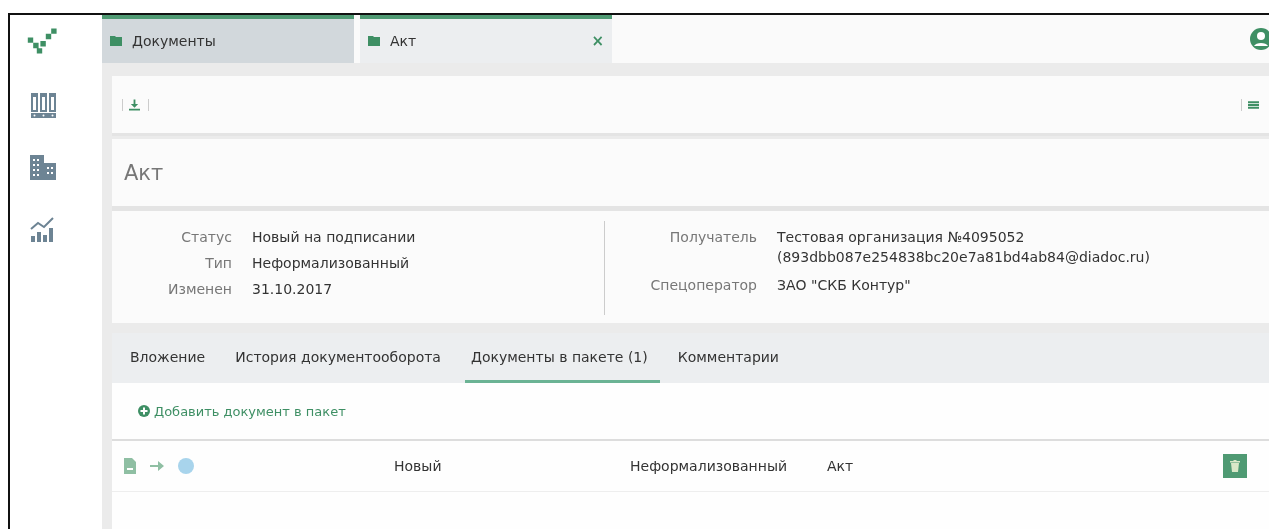  What do you see at coordinates (840, 466) in the screenshot?
I see `table-cell: Акт` at bounding box center [840, 466].